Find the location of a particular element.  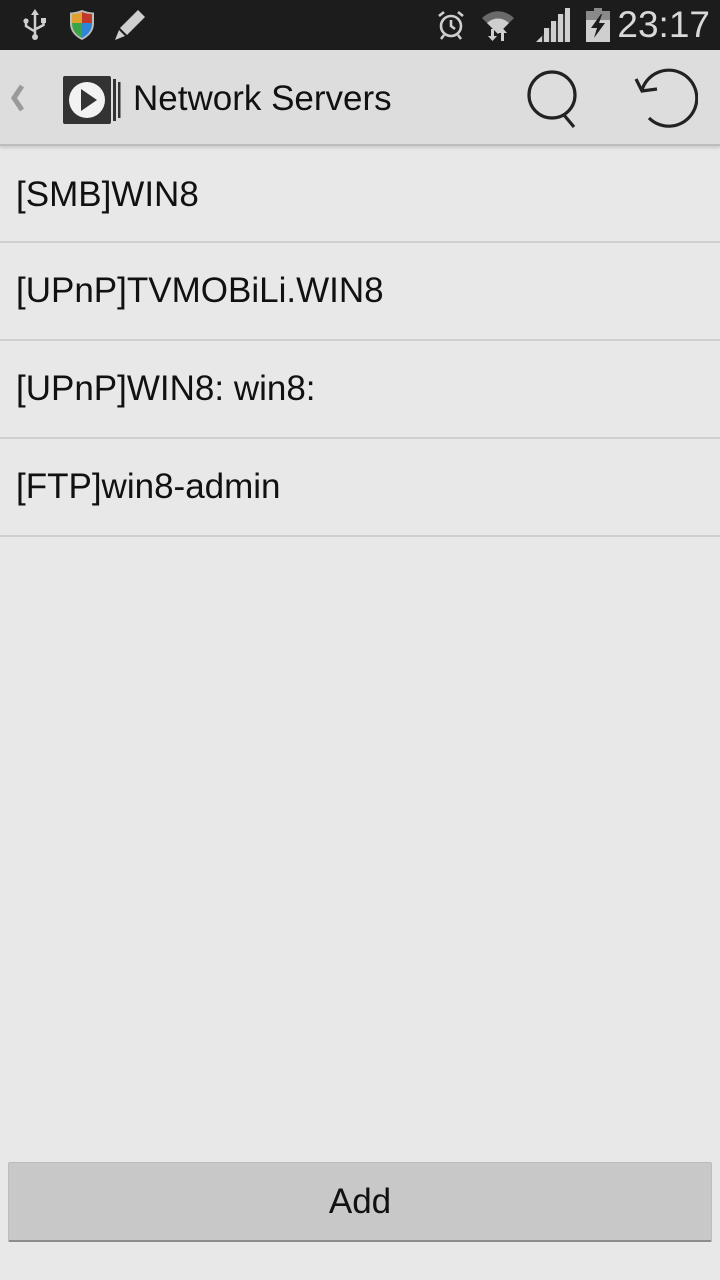

usb-icon is located at coordinates (34, 24).